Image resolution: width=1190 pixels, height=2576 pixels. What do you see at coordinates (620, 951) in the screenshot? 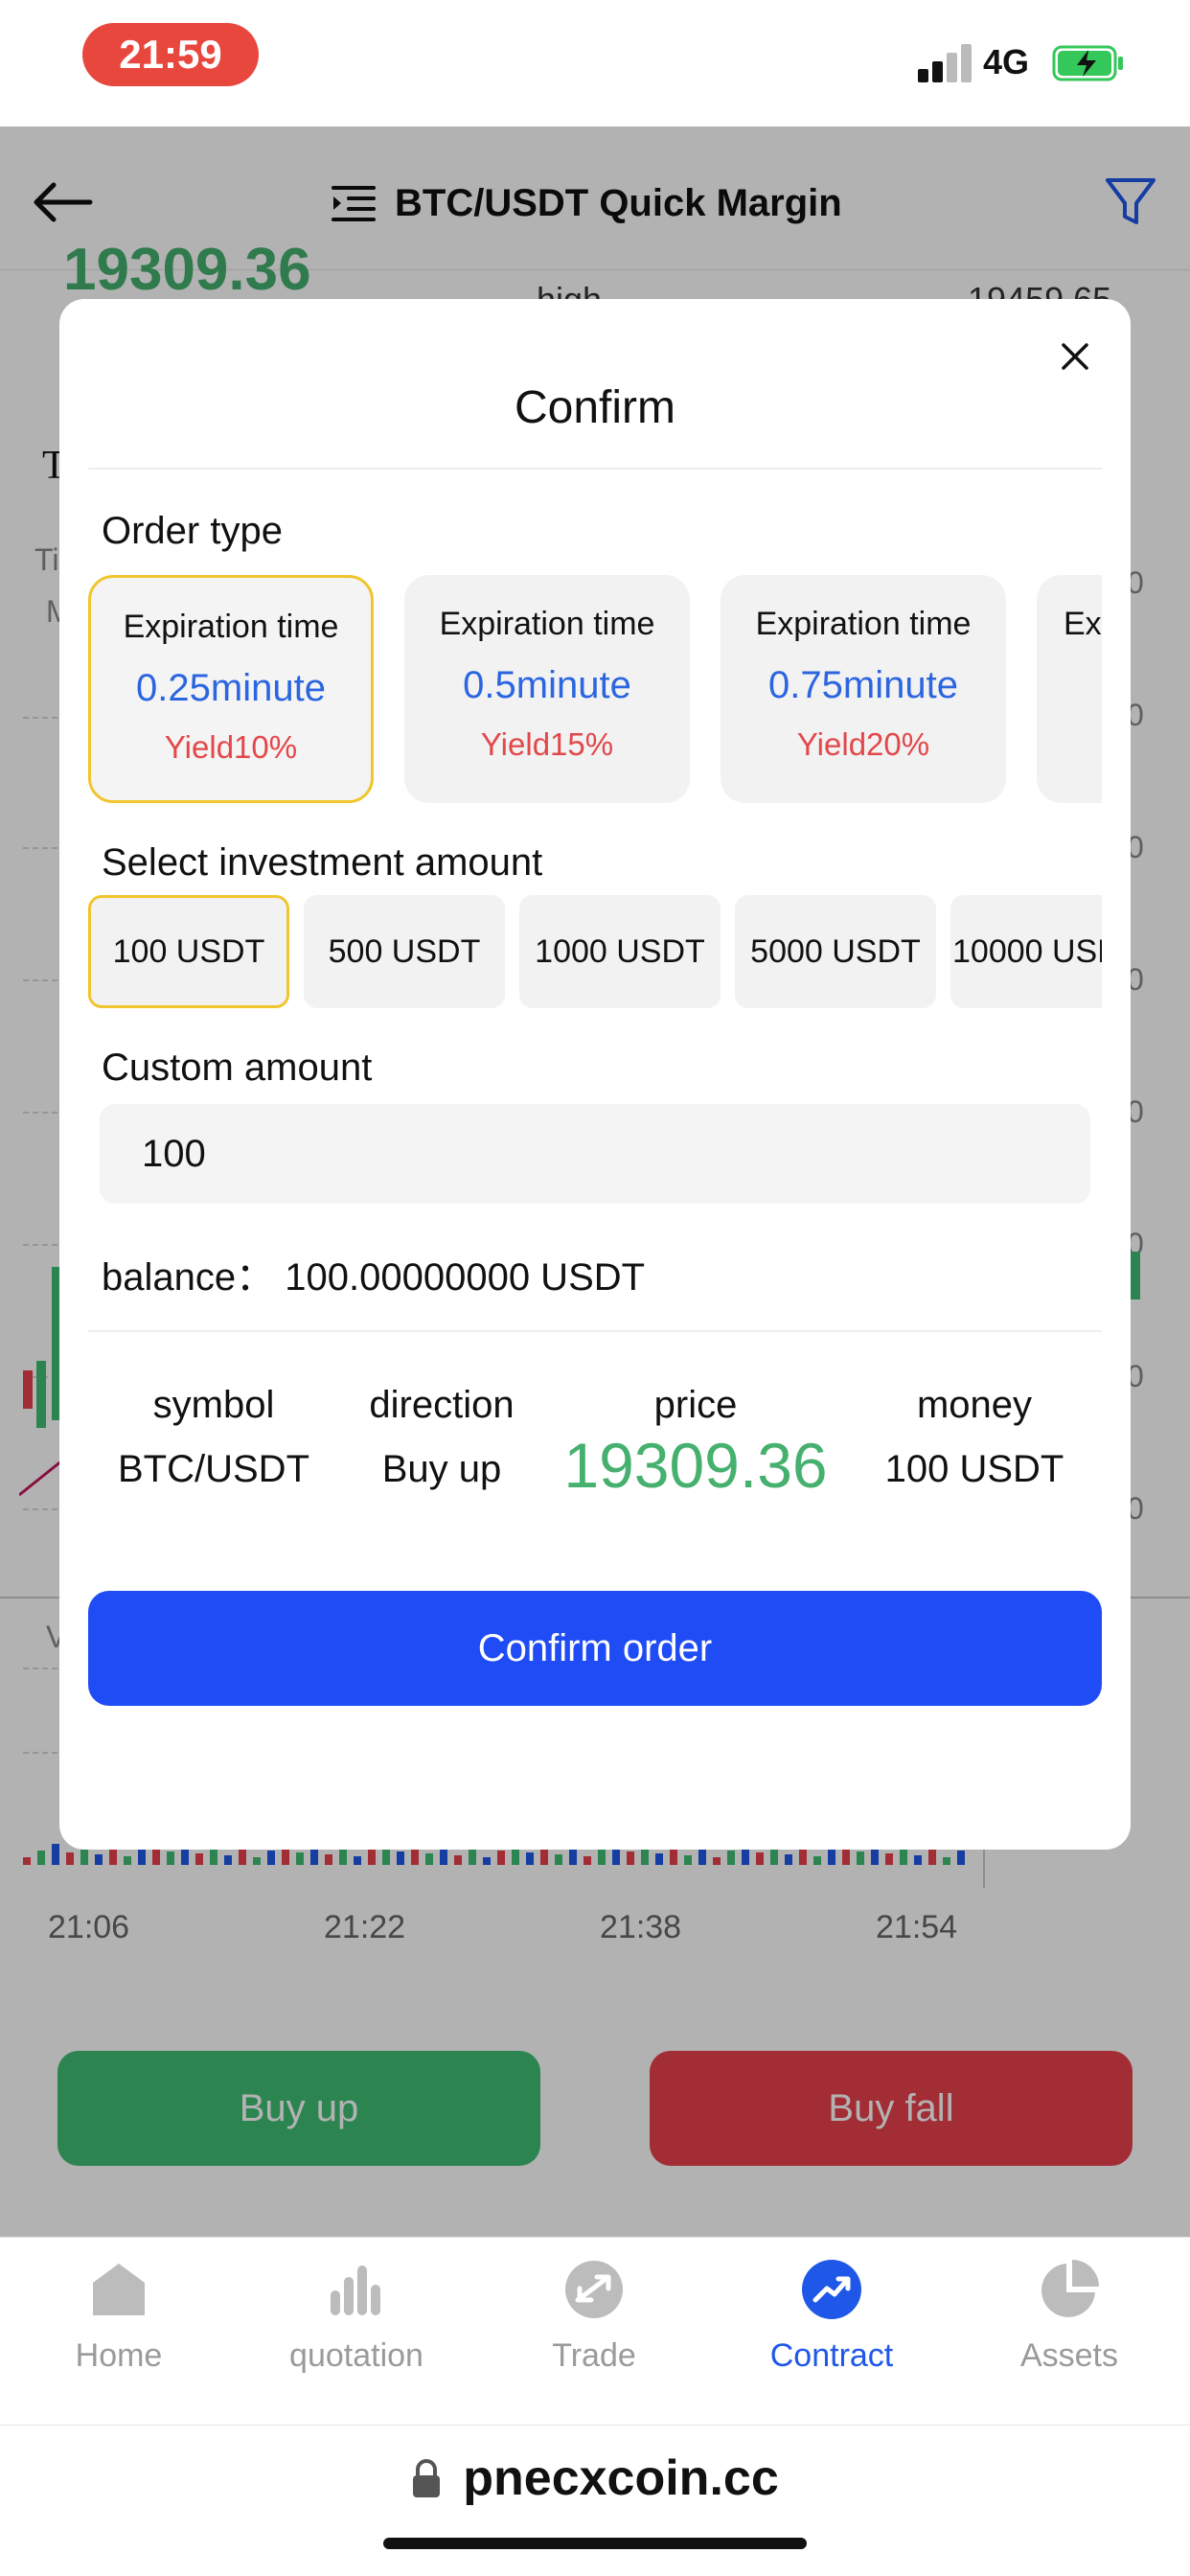
I see `amount-option: 1000 USDT` at bounding box center [620, 951].